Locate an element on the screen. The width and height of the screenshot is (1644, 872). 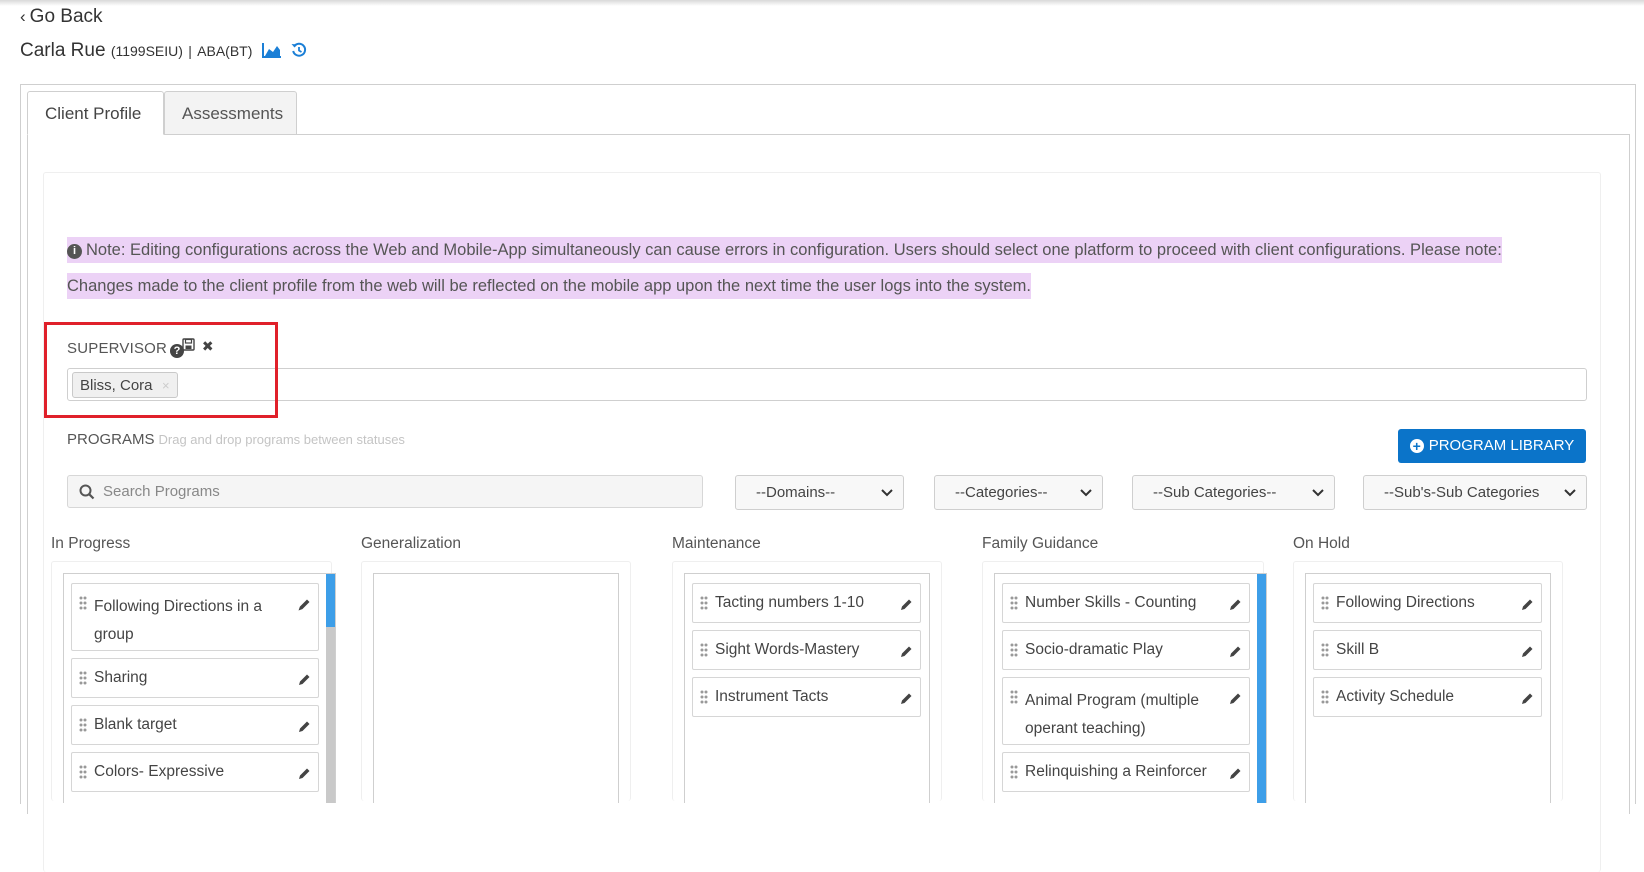
program-card: Blank target is located at coordinates (195, 725).